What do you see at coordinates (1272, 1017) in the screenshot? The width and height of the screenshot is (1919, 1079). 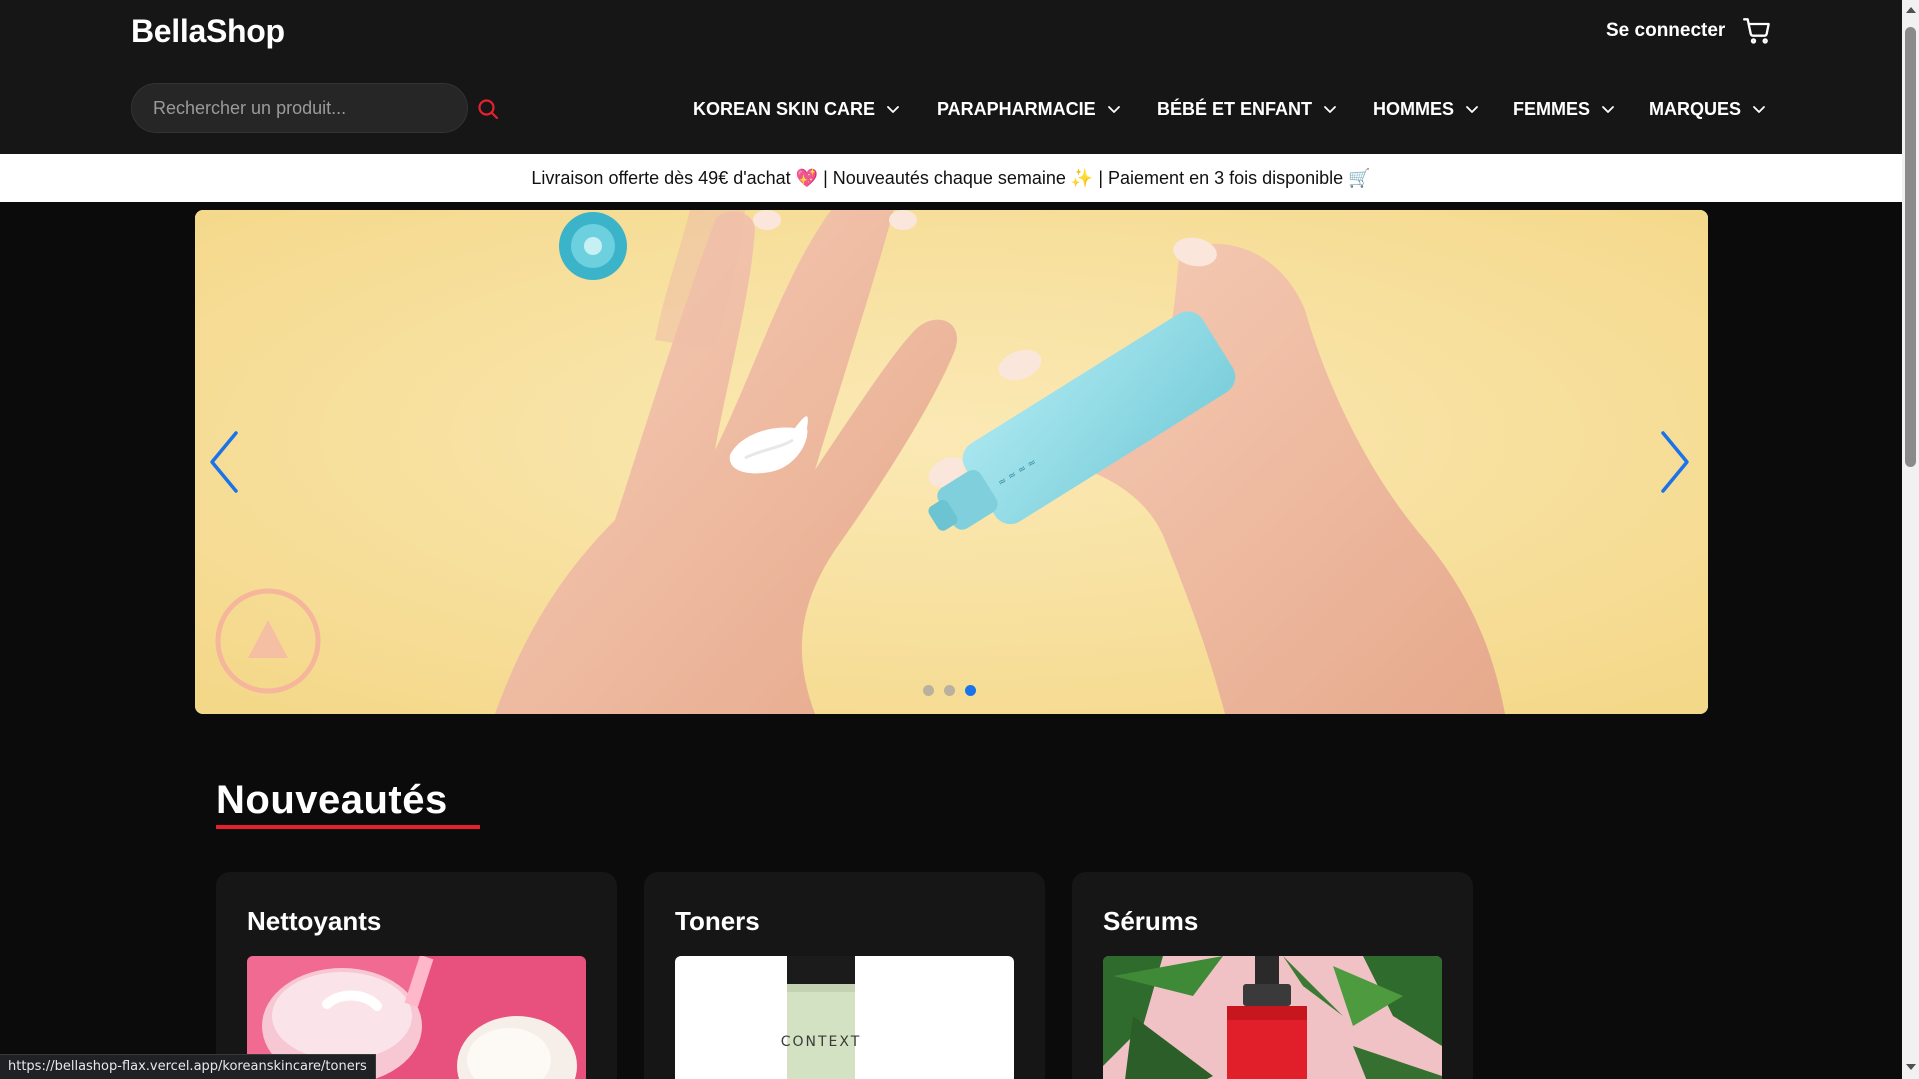 I see `card-image` at bounding box center [1272, 1017].